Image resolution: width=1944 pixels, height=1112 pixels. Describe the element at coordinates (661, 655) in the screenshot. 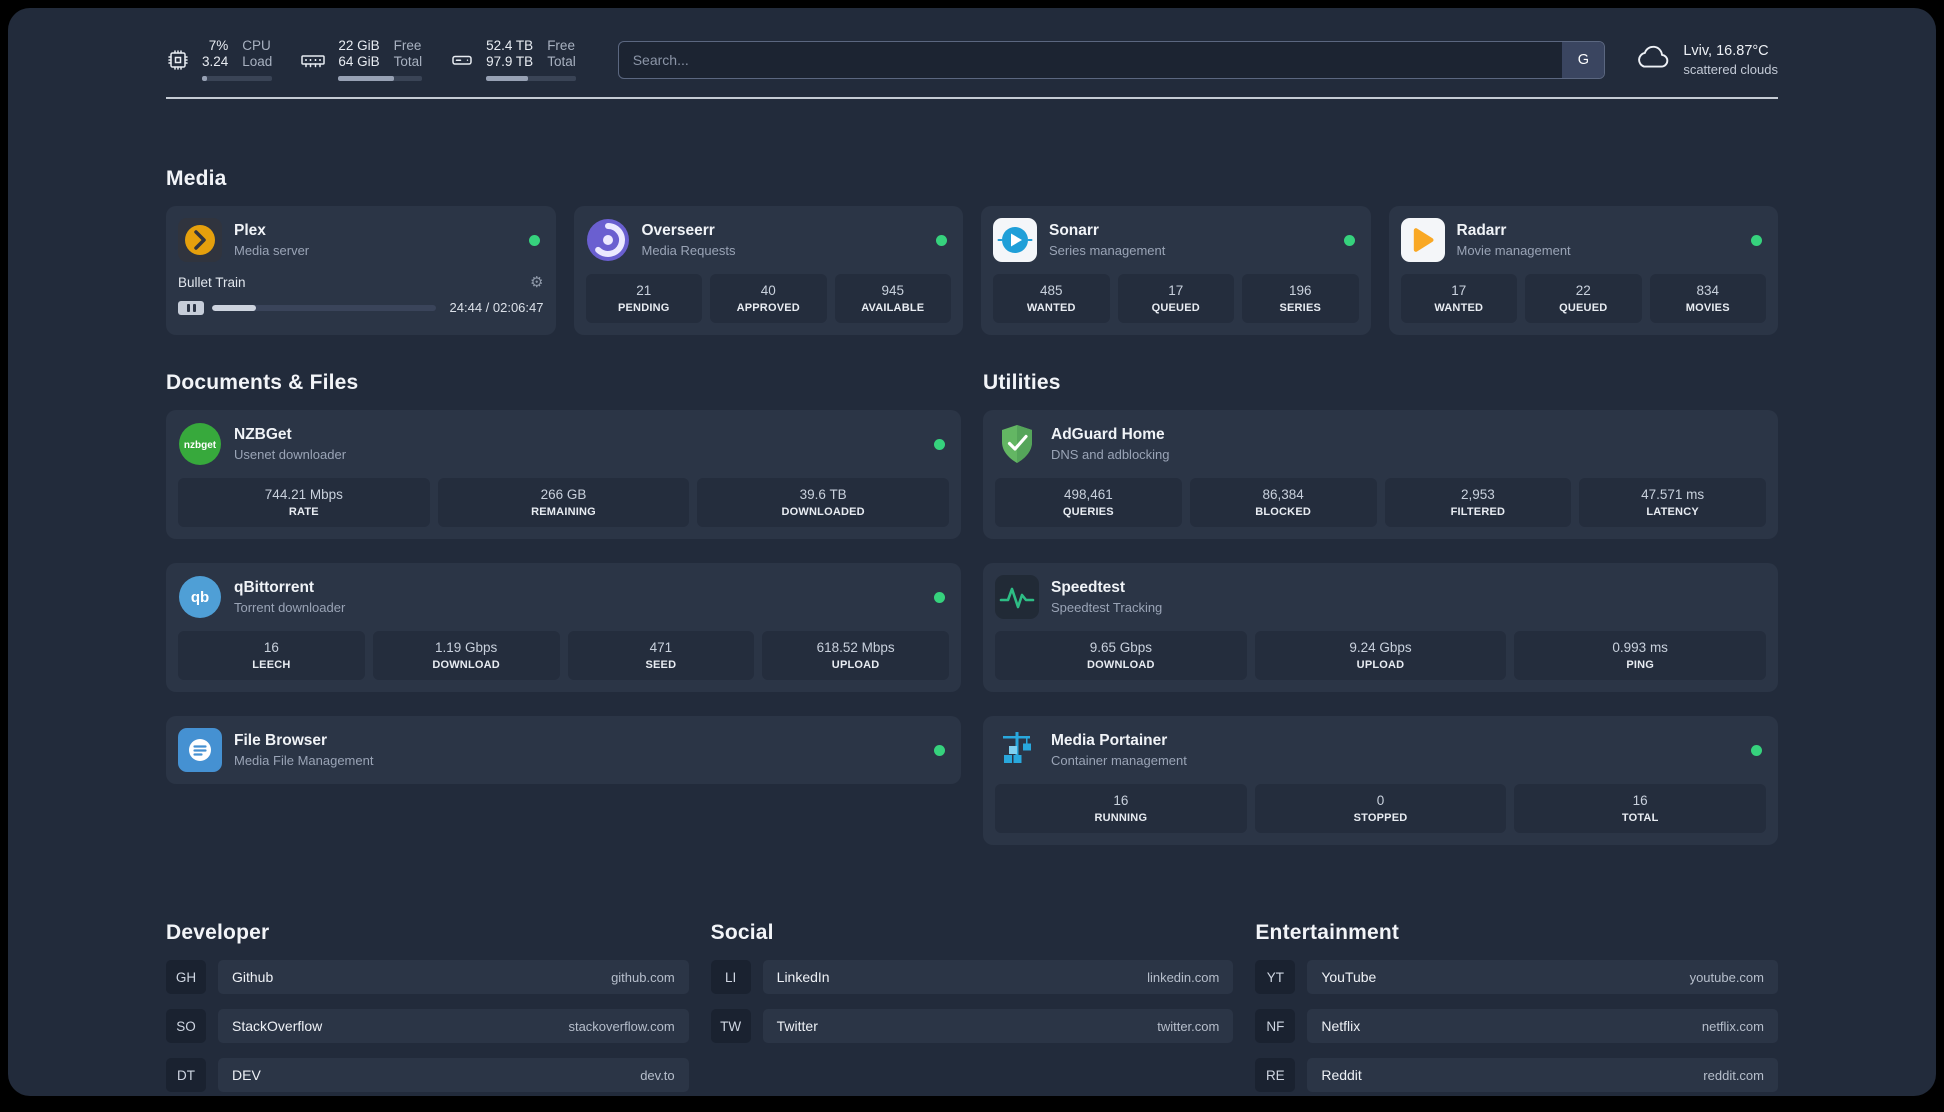

I see `stat-seed: 471 SEED` at that location.